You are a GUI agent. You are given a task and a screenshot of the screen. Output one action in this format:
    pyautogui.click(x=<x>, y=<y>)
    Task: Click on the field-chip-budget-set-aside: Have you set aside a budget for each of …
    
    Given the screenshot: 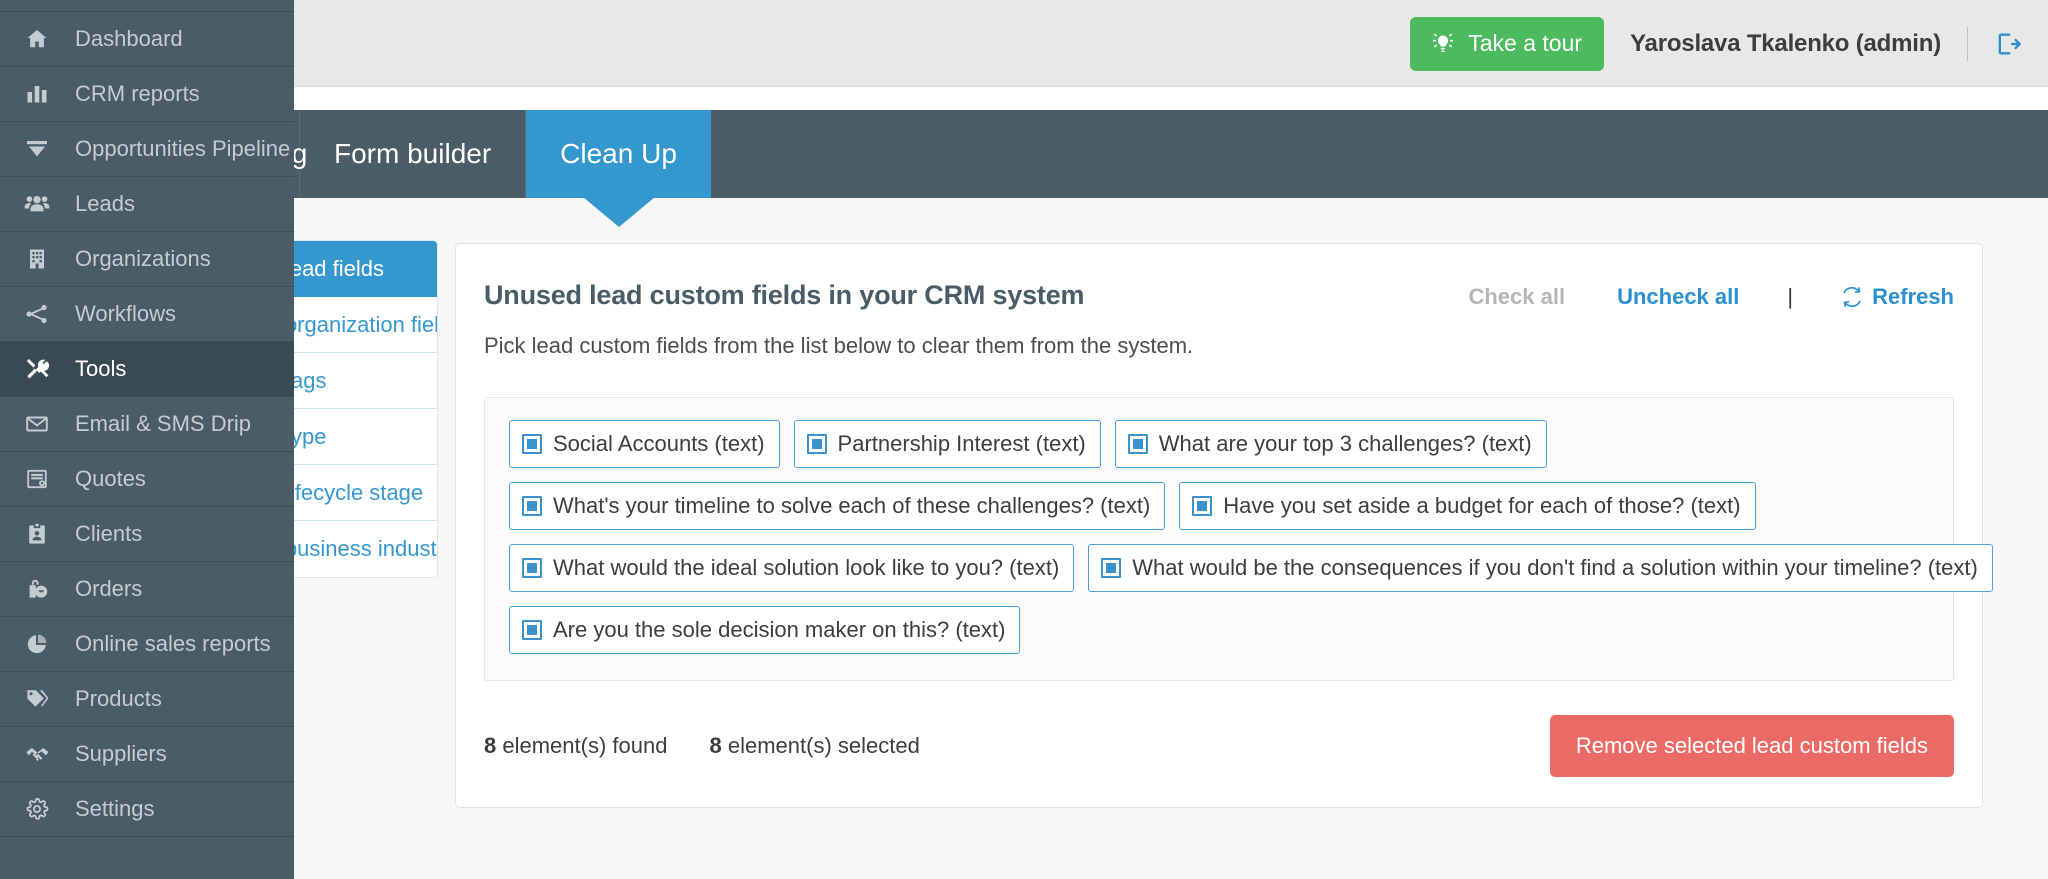 What is the action you would take?
    pyautogui.click(x=1467, y=506)
    